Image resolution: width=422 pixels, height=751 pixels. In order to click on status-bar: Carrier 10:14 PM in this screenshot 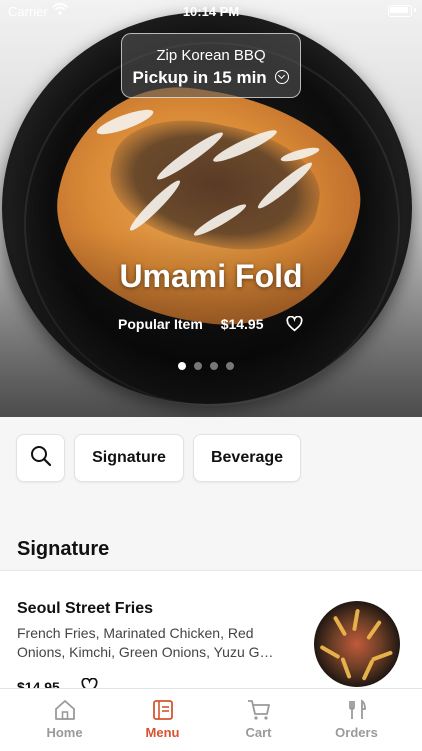, I will do `click(211, 12)`.